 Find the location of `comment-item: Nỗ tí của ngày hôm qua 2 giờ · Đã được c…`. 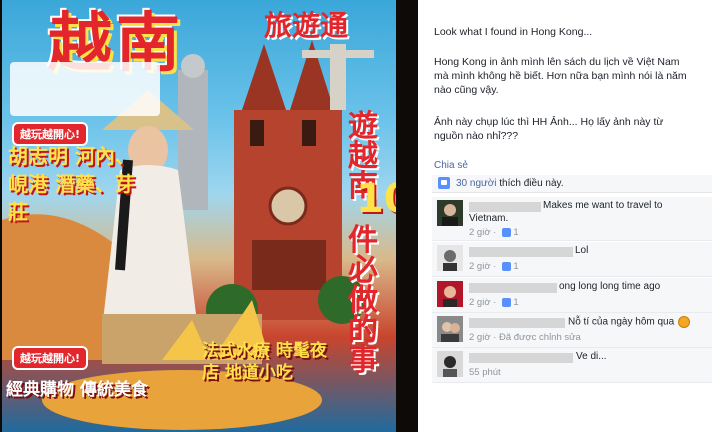

comment-item: Nỗ tí của ngày hôm qua 2 giờ · Đã được c… is located at coordinates (572, 330).